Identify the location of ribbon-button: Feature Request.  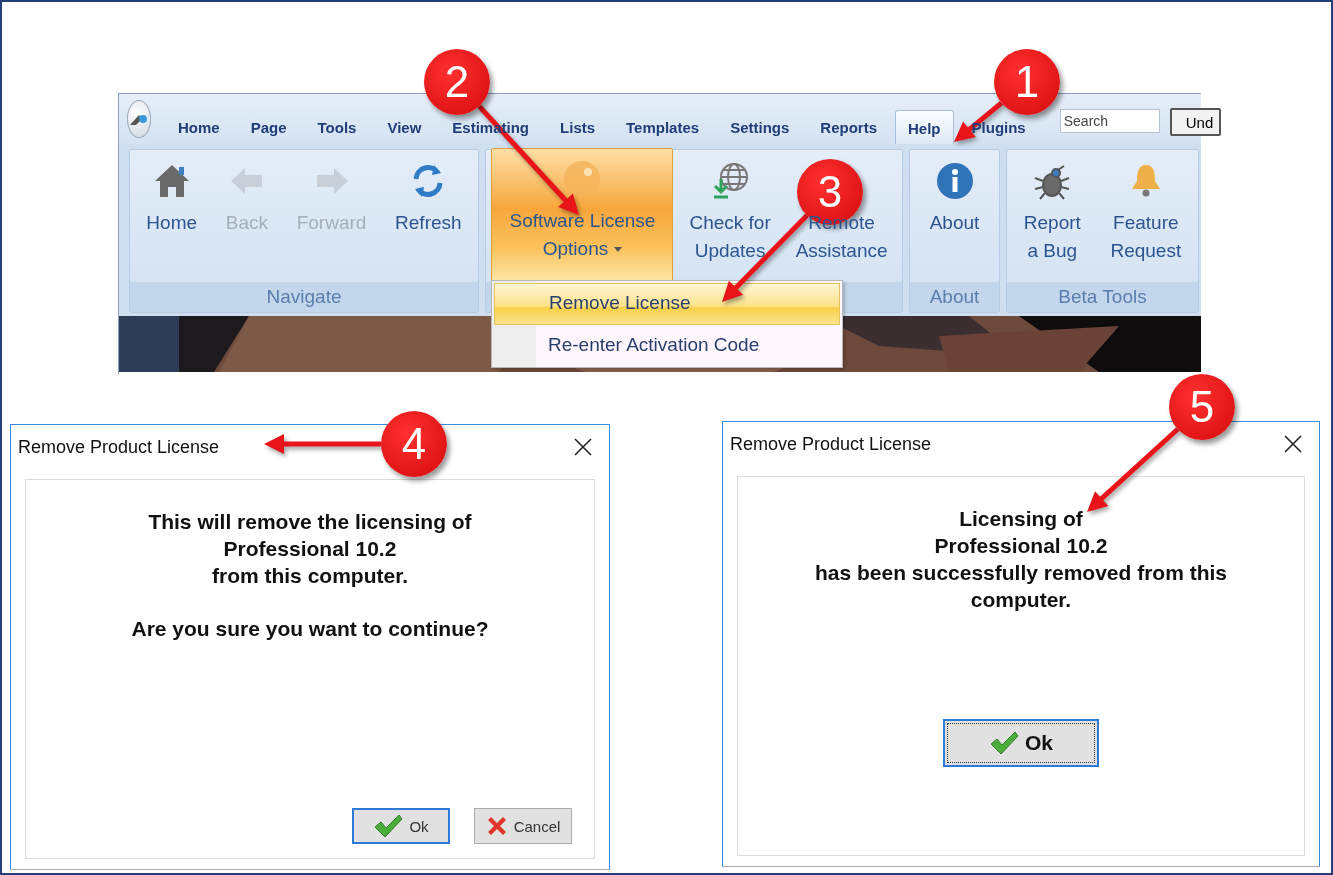
(1146, 216).